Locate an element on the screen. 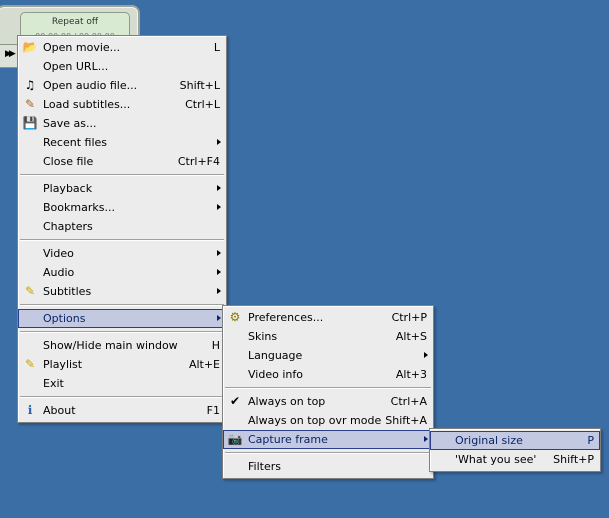 This screenshot has height=518, width=609. menu-item-label: Skins is located at coordinates (263, 336).